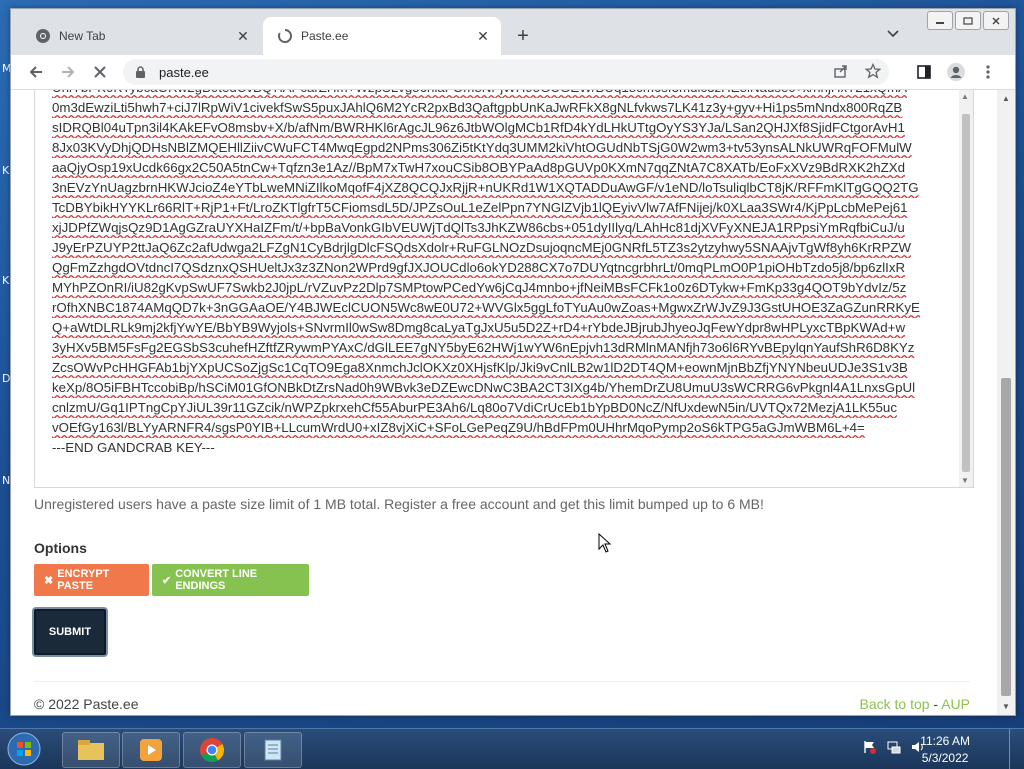 The height and width of the screenshot is (769, 1024). I want to click on footer-links: Back to top - AUP, so click(914, 704).